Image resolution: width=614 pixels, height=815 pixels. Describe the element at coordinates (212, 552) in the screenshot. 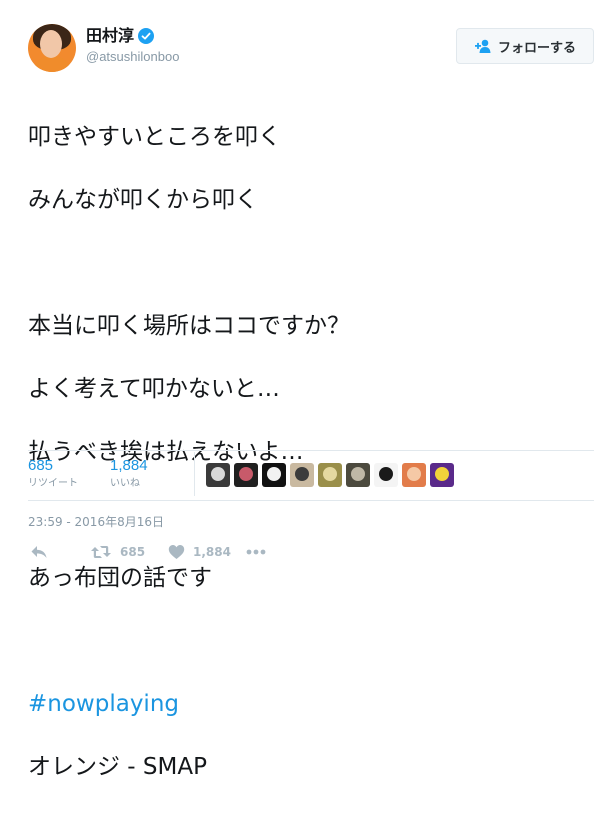

I see `like-action-count: 1,884` at that location.